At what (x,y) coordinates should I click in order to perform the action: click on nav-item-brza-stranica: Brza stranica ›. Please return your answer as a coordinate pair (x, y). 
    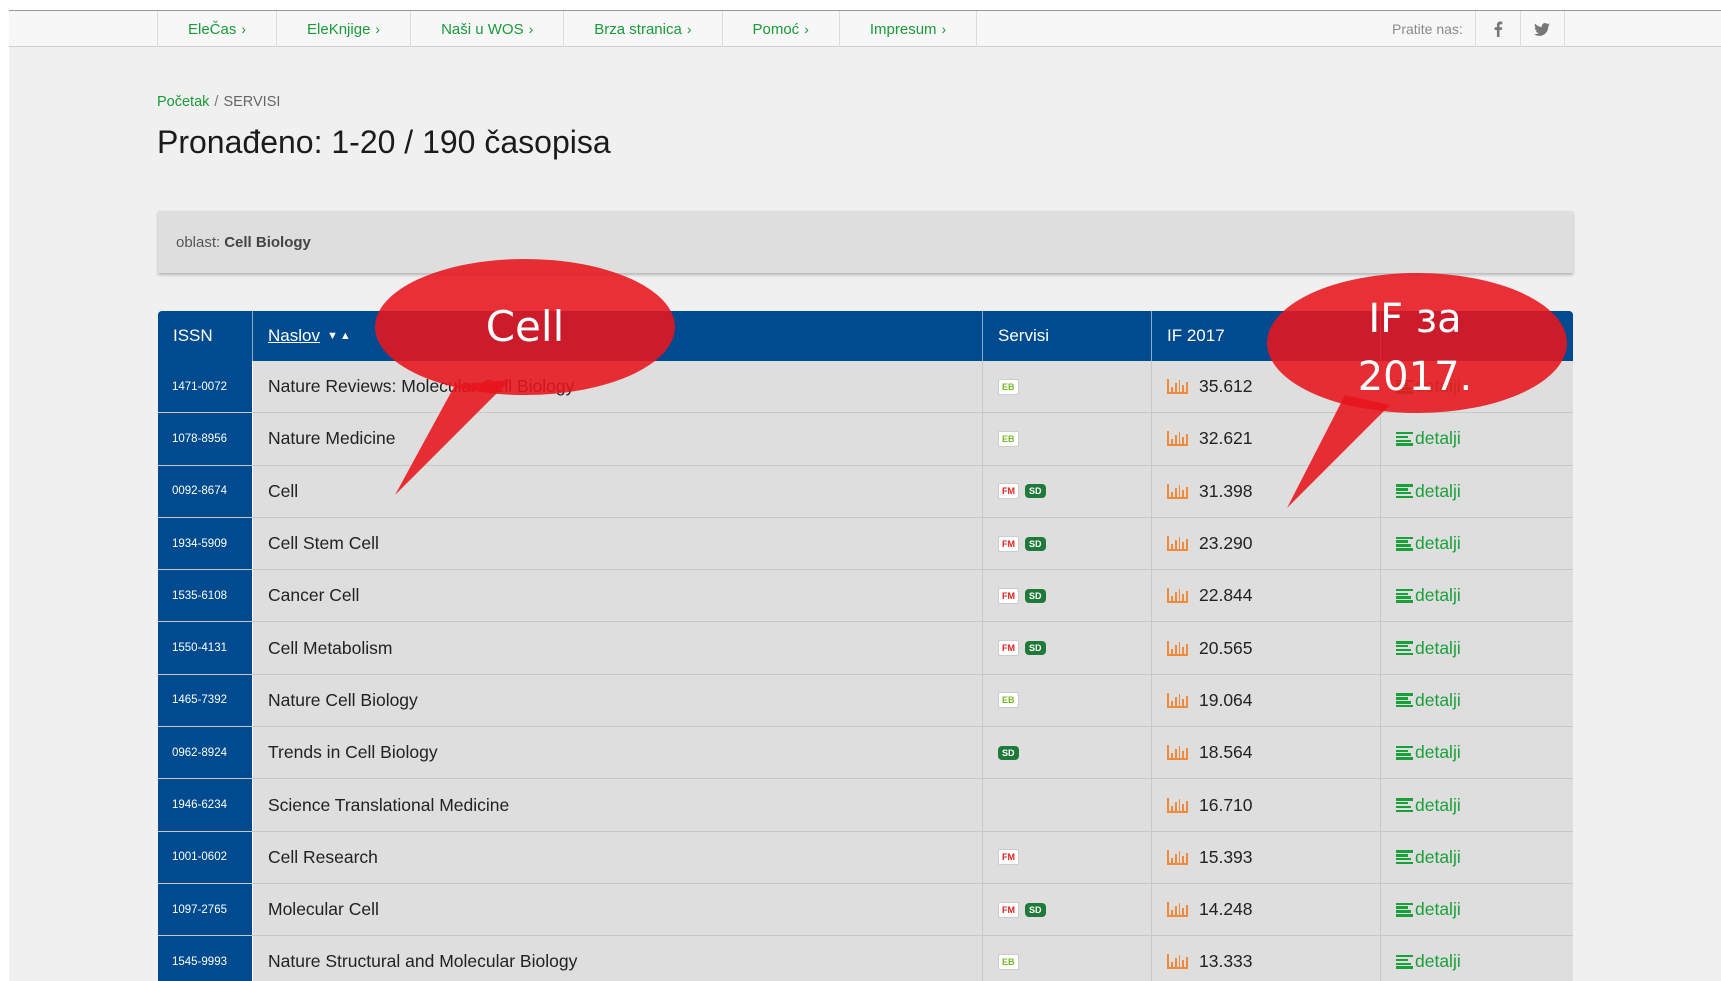
    Looking at the image, I should click on (642, 29).